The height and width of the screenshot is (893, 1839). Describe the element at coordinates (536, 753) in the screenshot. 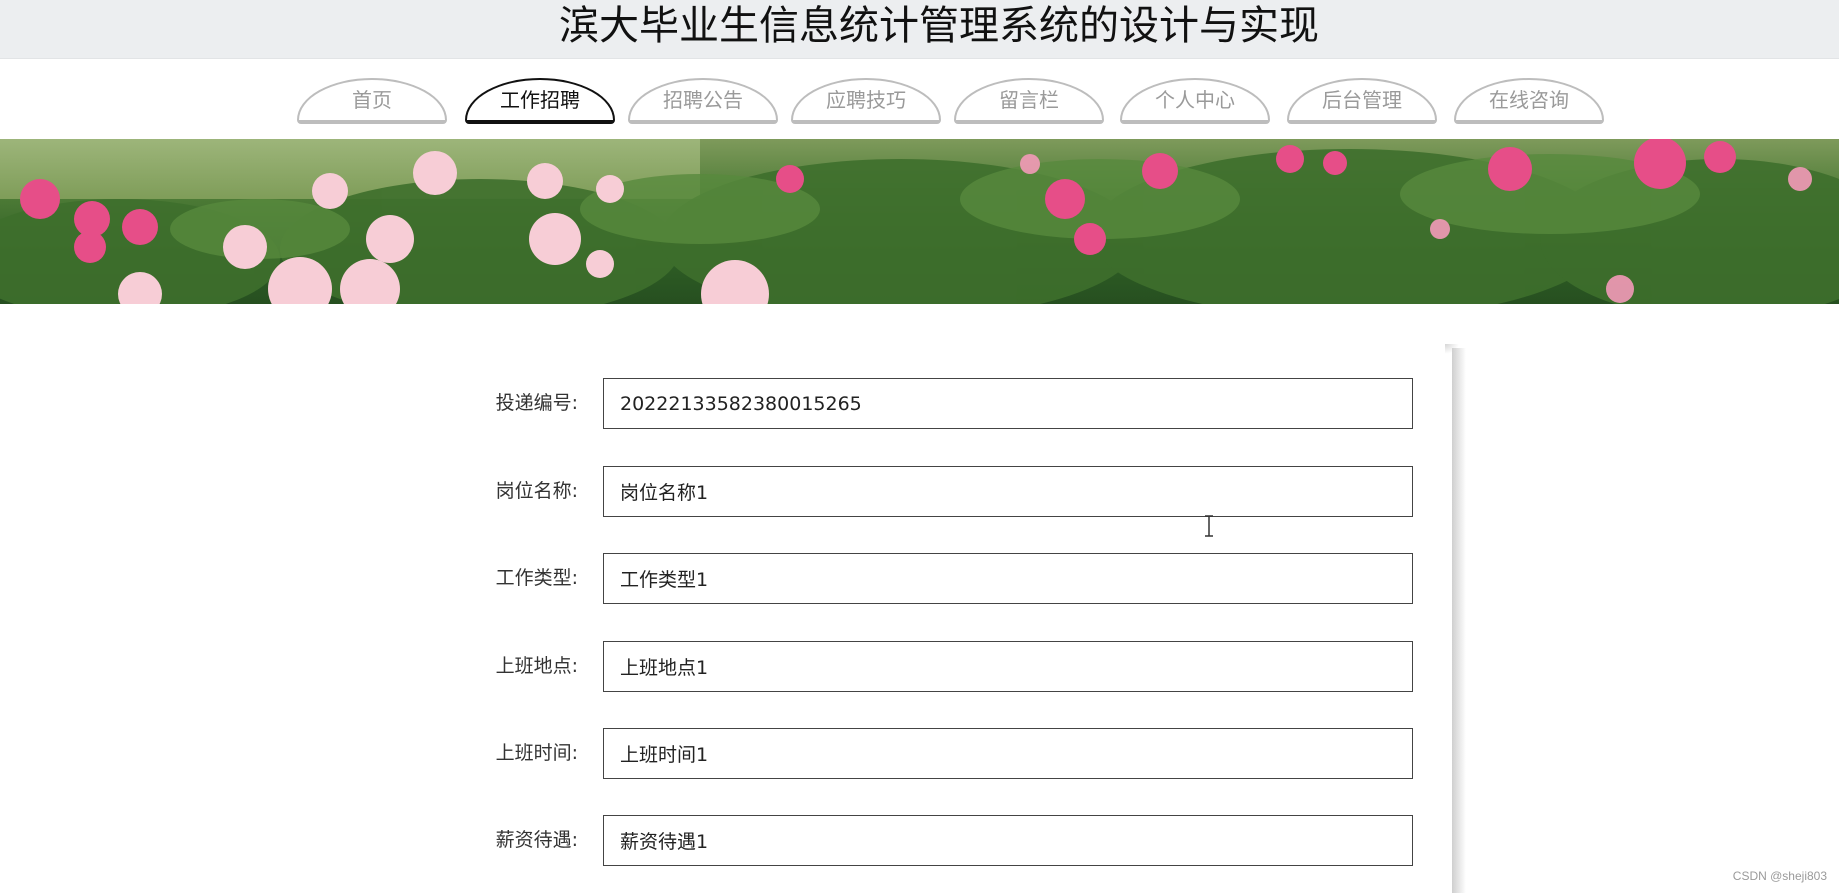

I see `work-hours-label: 上班时间:` at that location.